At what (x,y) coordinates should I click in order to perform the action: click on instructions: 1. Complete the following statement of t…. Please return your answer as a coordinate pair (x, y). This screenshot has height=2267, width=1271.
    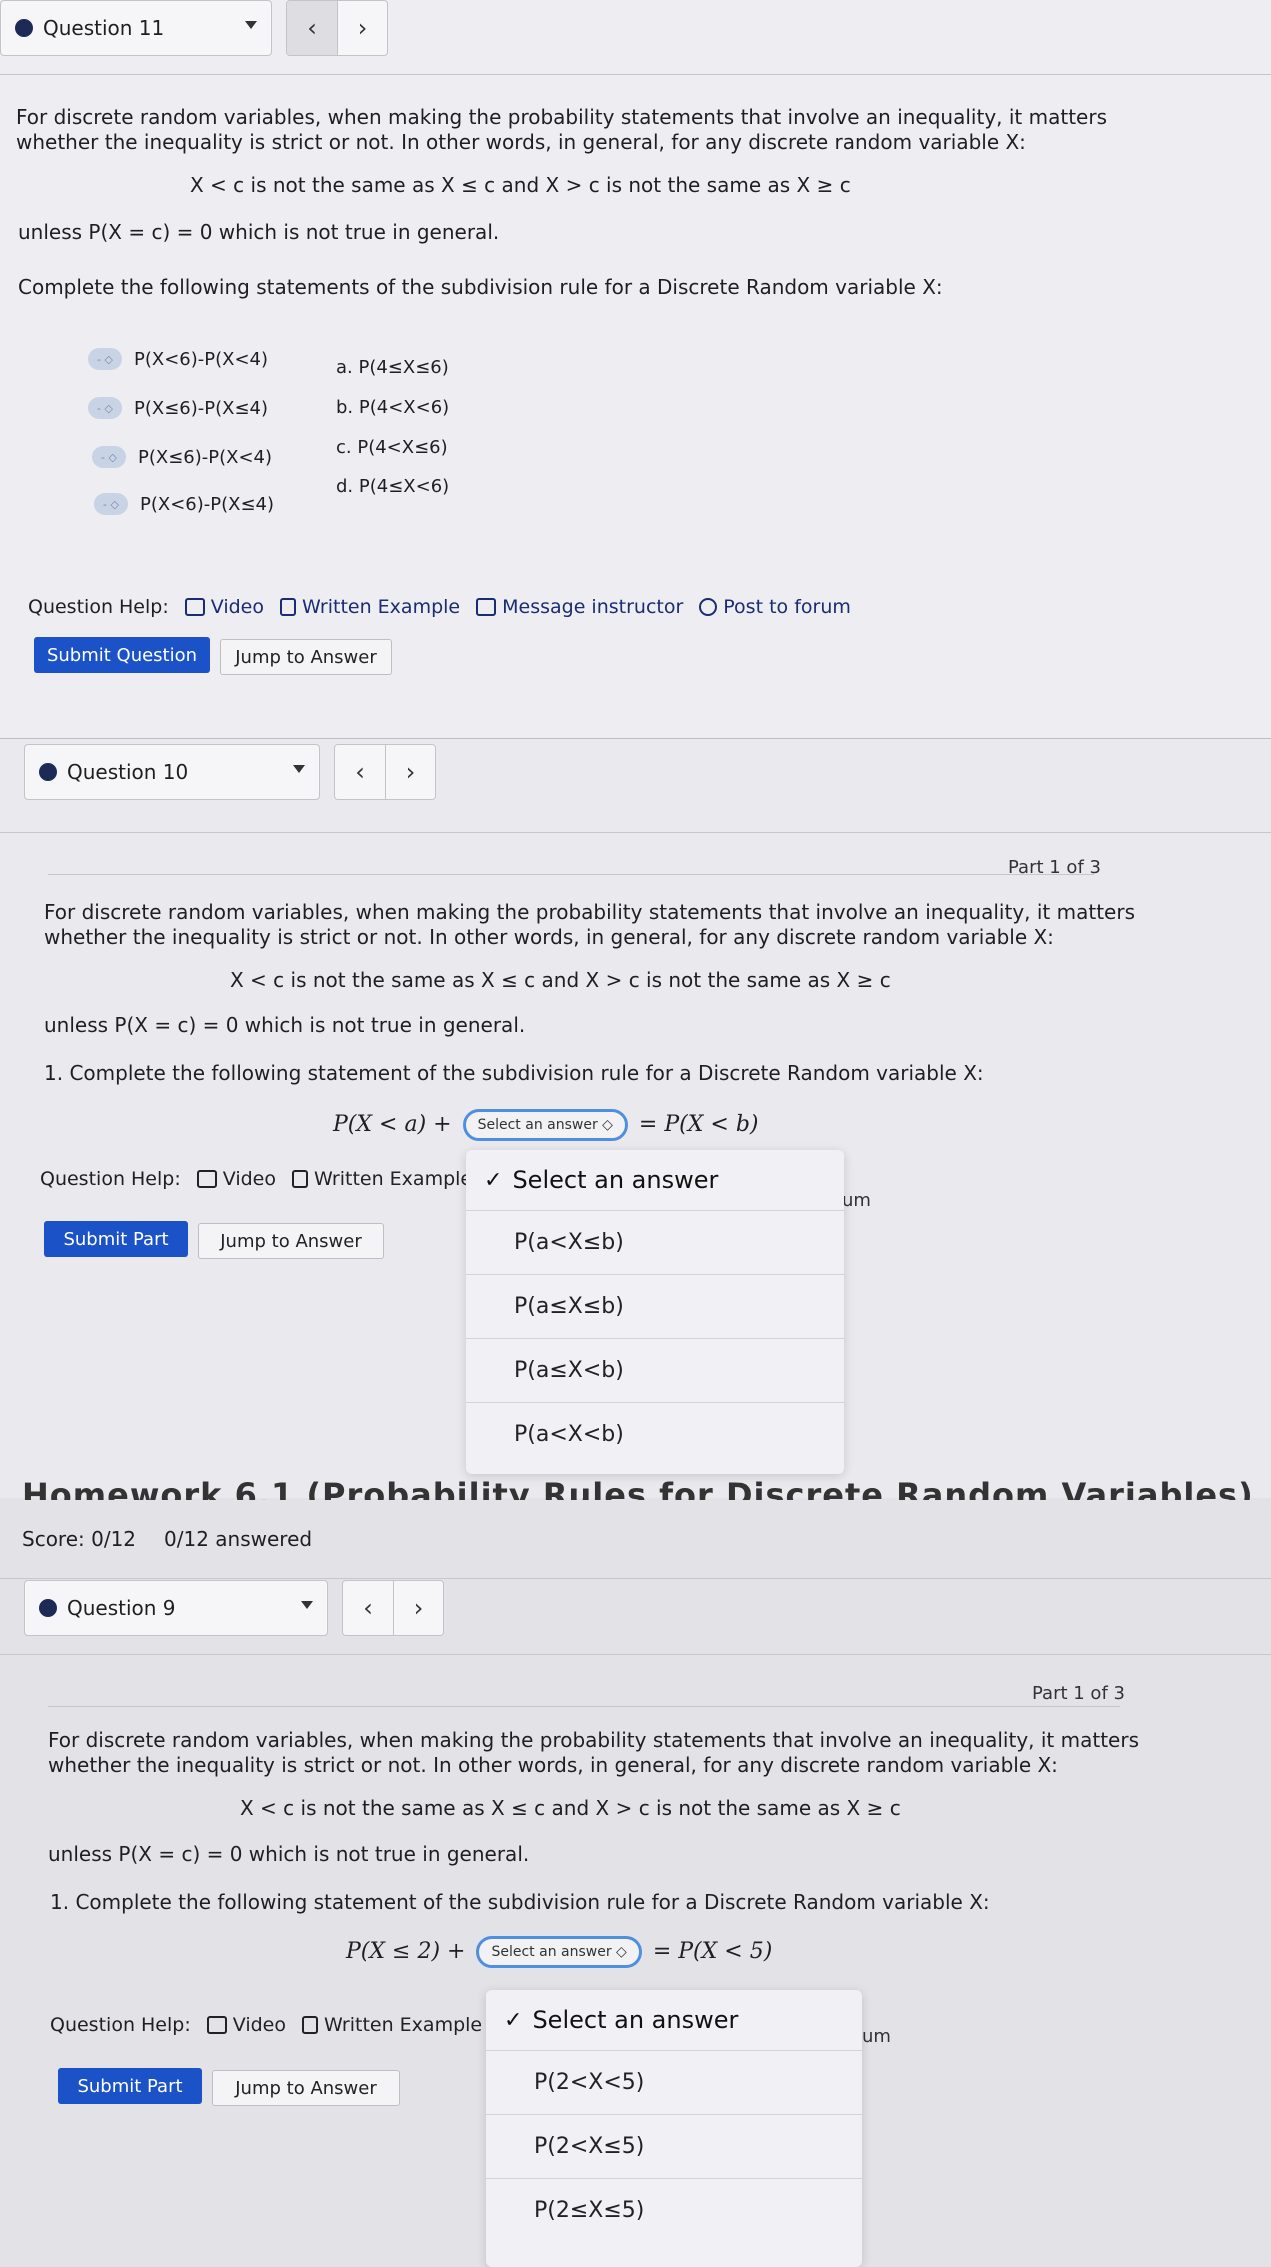
    Looking at the image, I should click on (514, 1073).